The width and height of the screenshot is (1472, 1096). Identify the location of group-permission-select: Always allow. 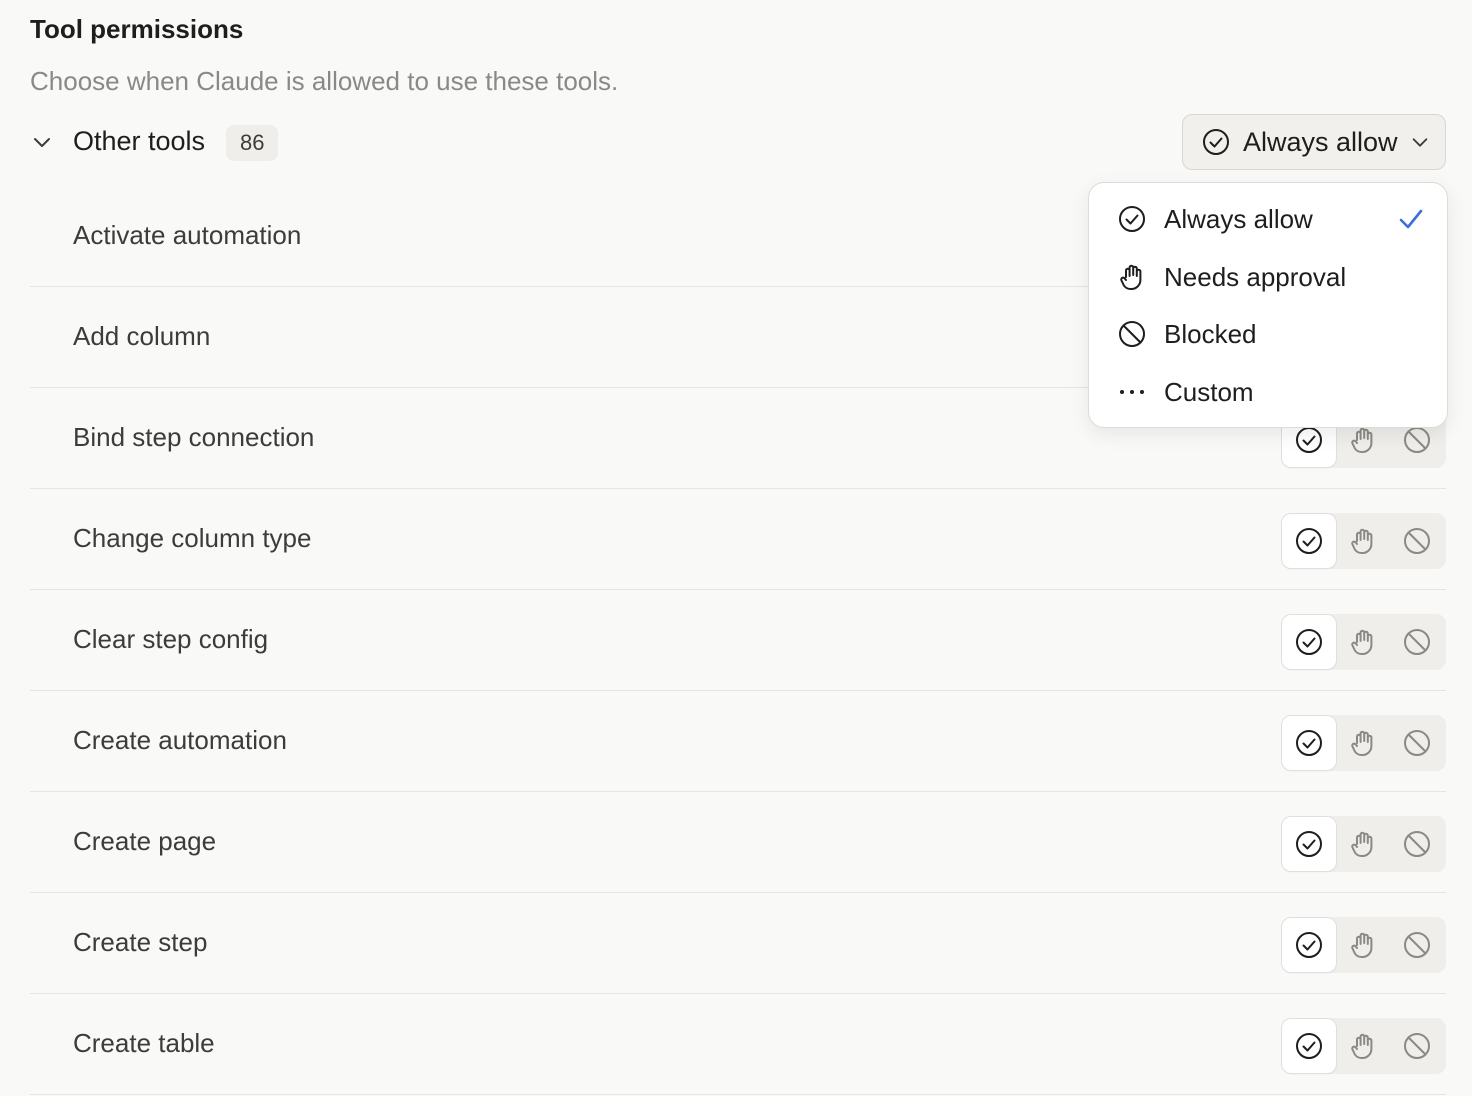
(1314, 142).